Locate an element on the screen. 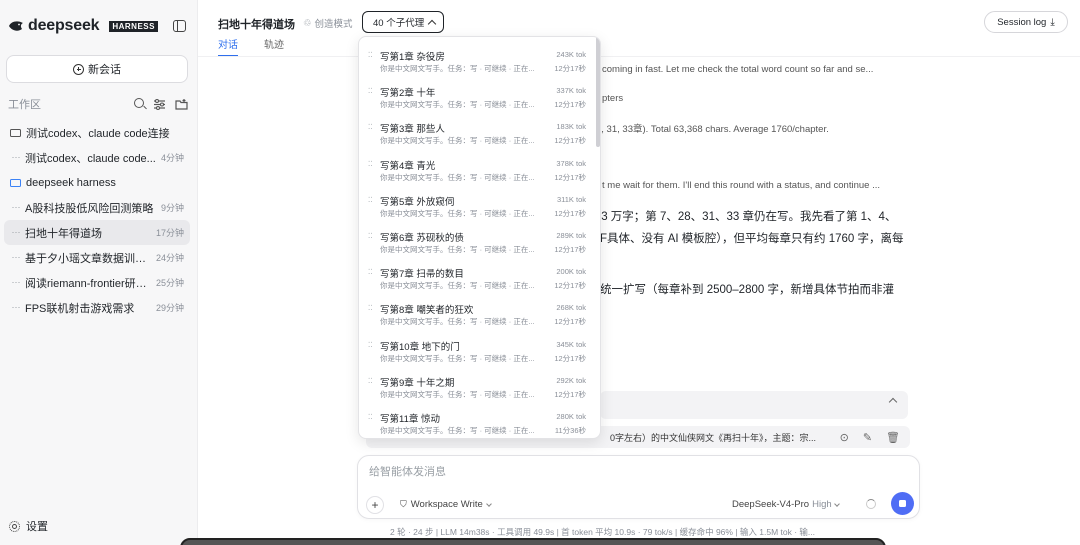 The height and width of the screenshot is (545, 1080). session-item: ⋯ 阅读riemann-frontier研究... 25分钟 is located at coordinates (97, 282).